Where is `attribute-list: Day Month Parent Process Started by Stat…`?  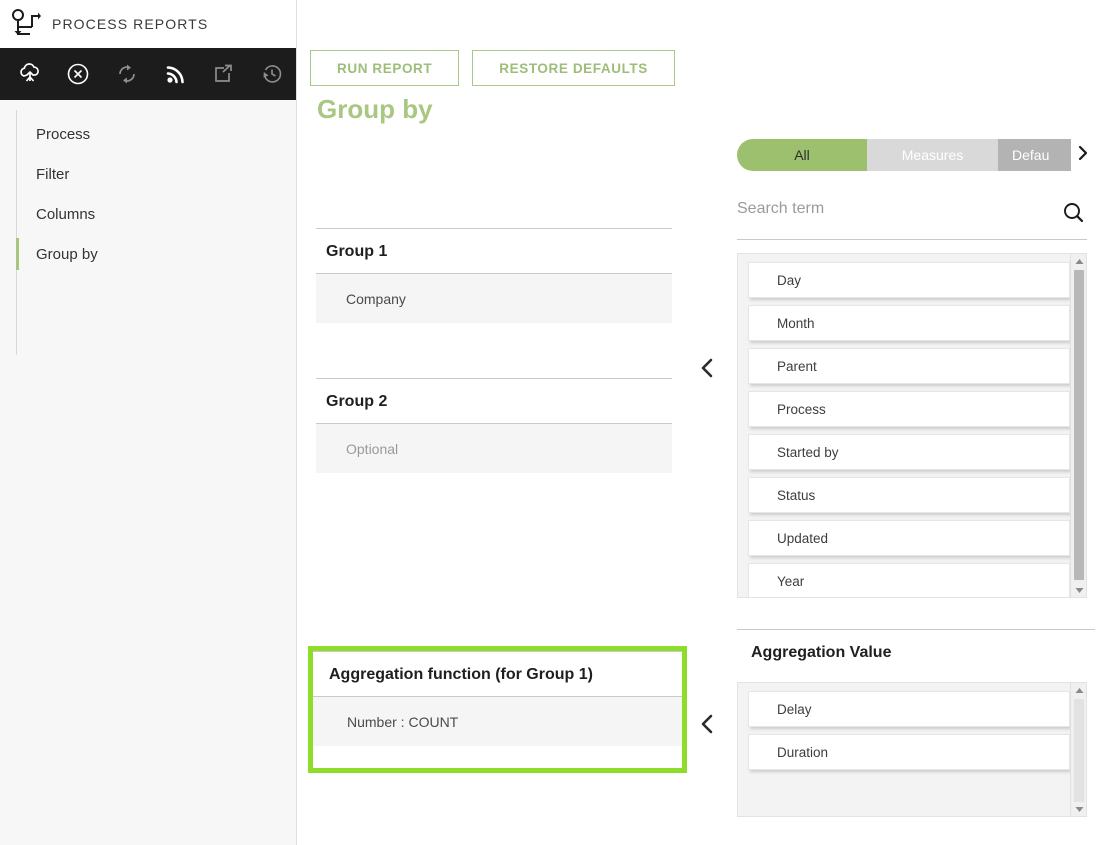 attribute-list: Day Month Parent Process Started by Stat… is located at coordinates (912, 425).